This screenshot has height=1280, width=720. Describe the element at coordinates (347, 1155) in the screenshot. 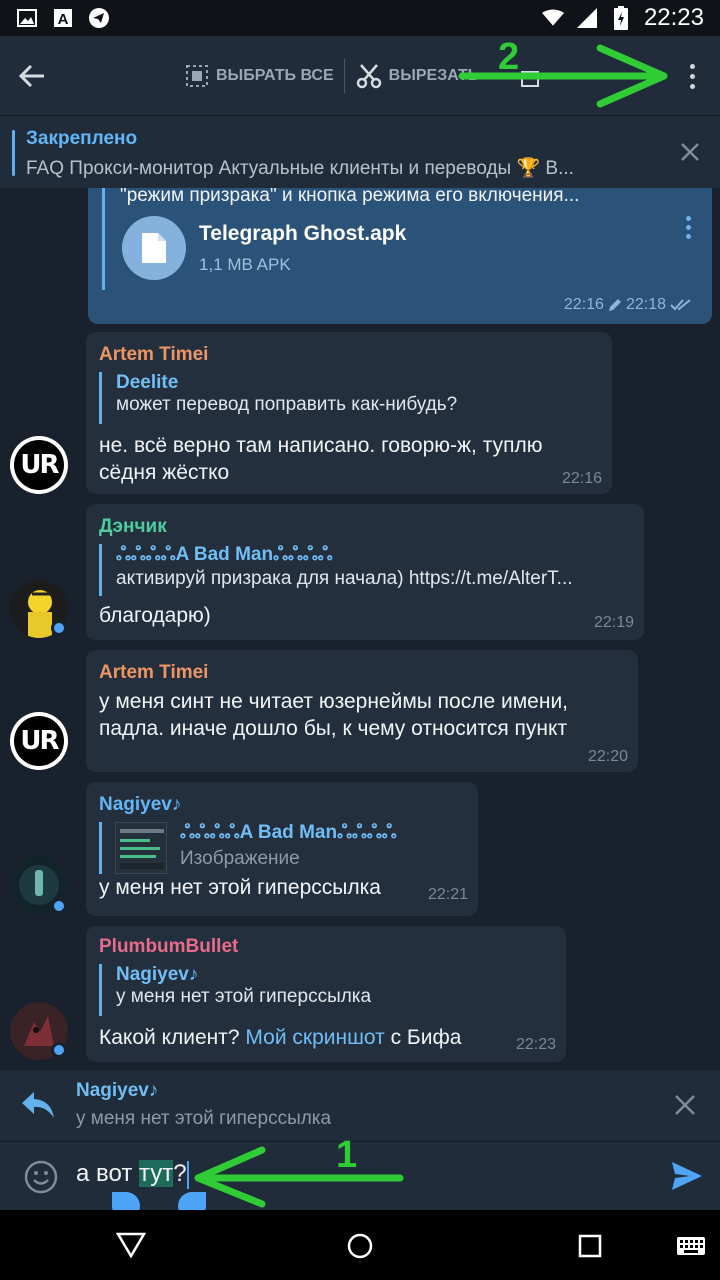

I see `annotation-label-1: 1` at that location.